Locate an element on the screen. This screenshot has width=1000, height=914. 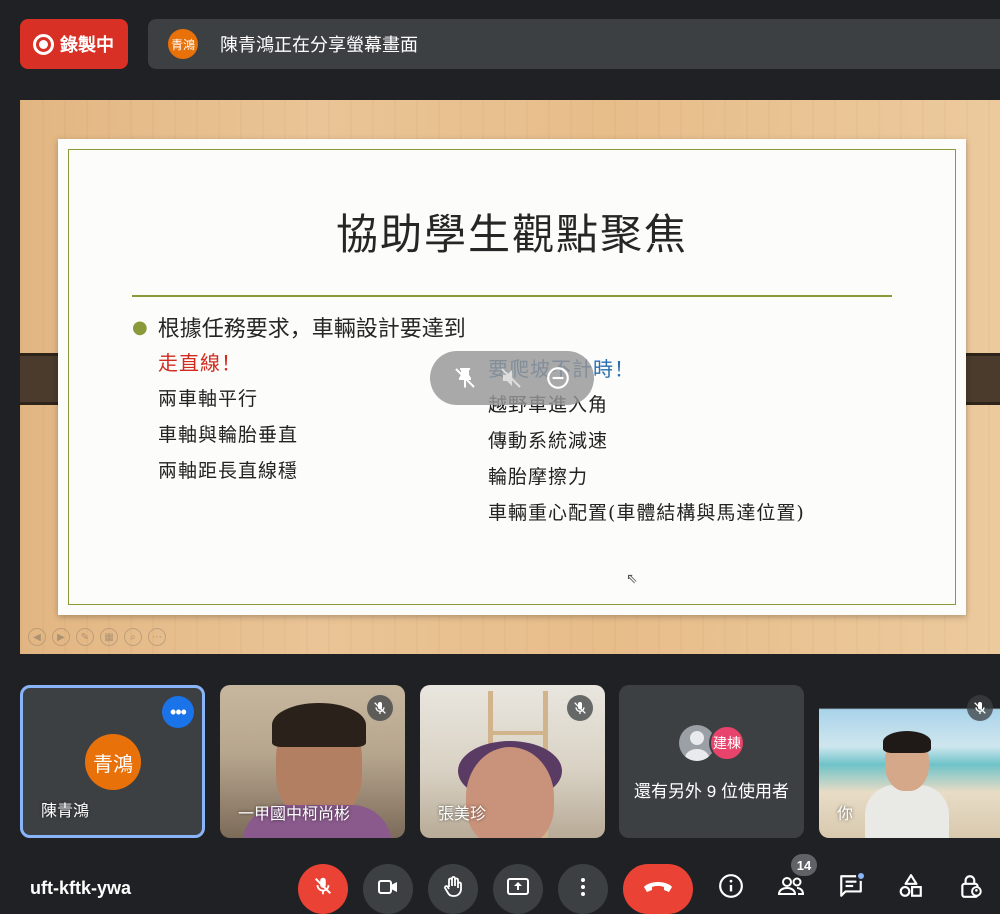
presentation-float-controls is located at coordinates (512, 378).